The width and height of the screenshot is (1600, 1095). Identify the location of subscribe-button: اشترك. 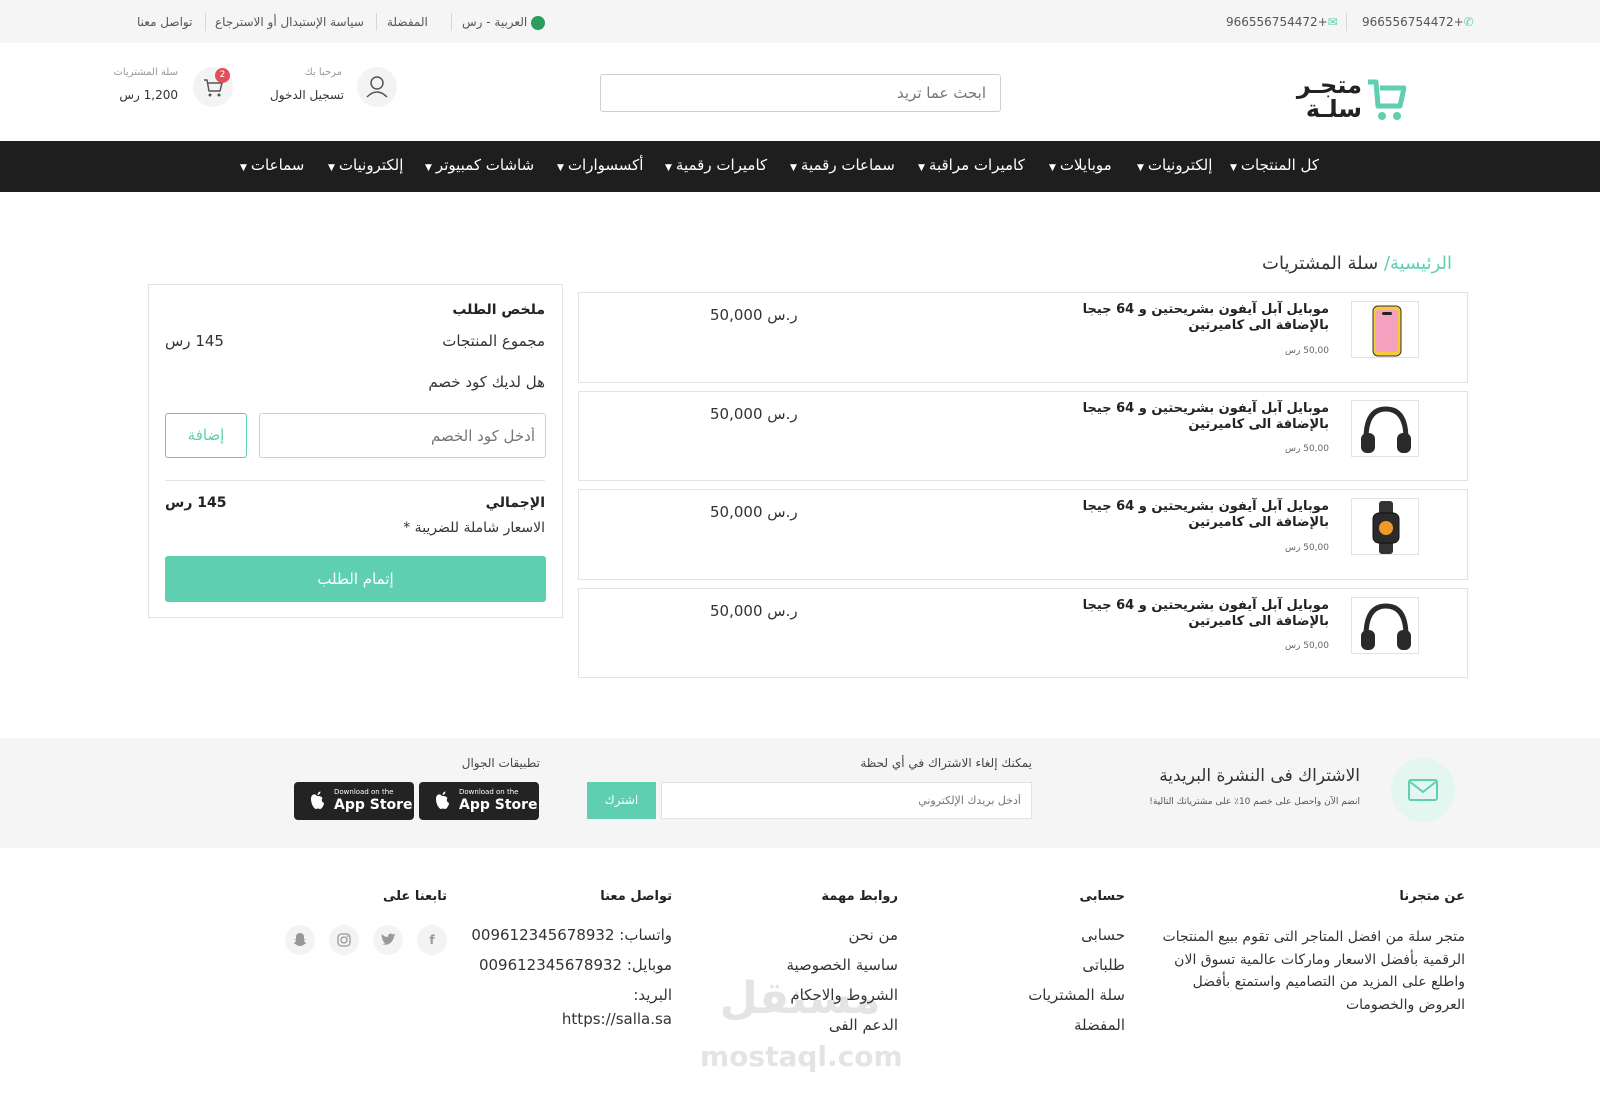
(621, 800).